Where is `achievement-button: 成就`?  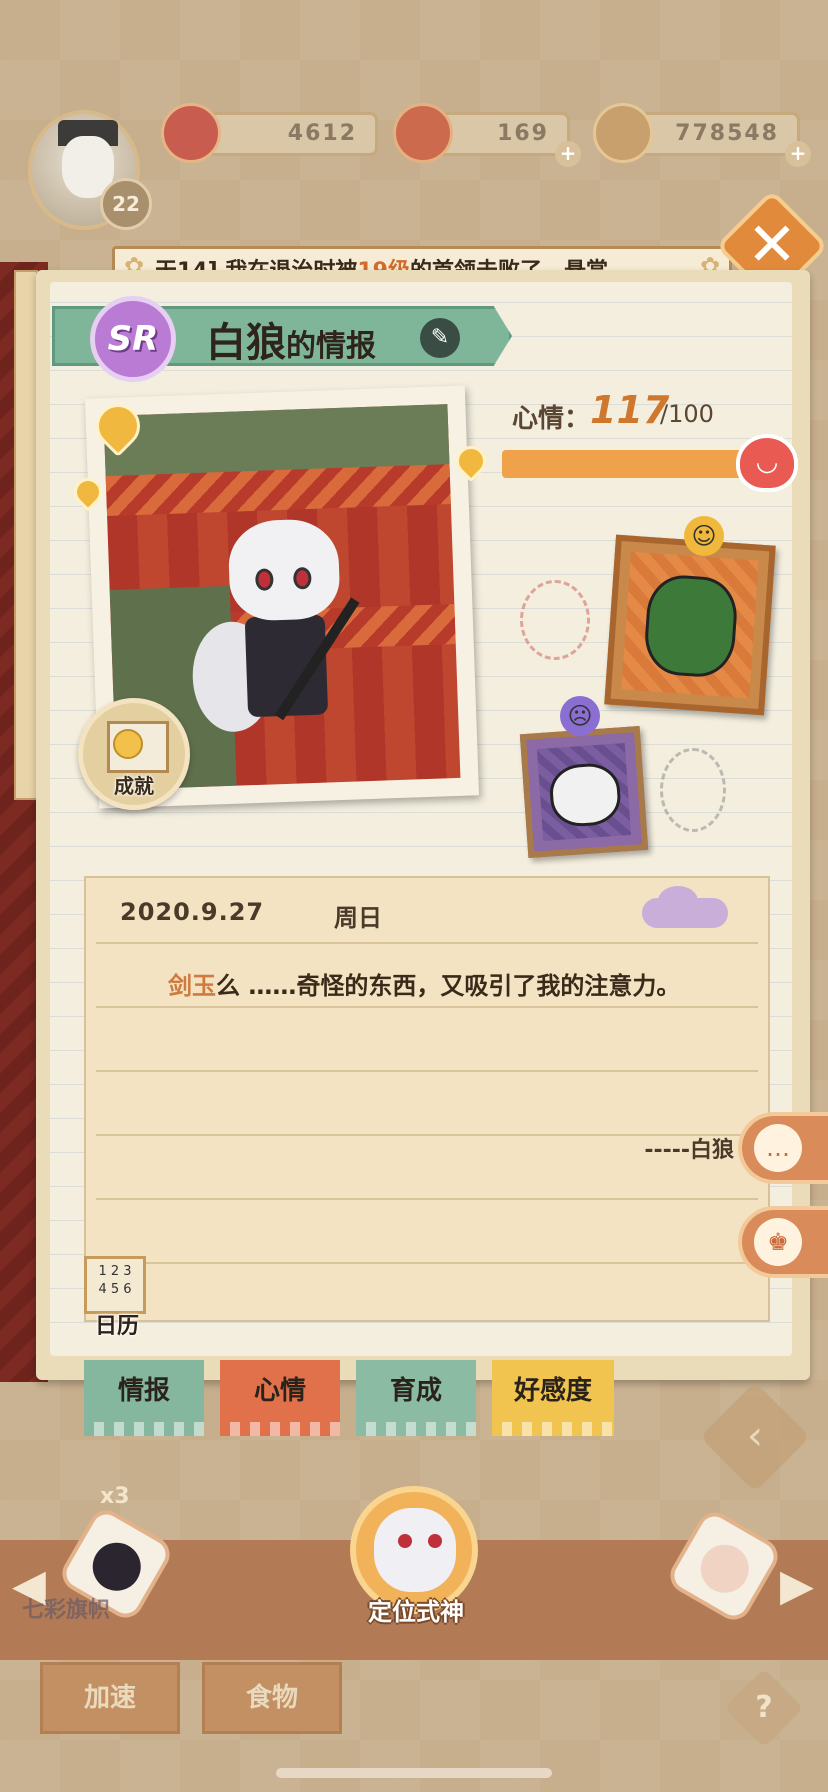 achievement-button: 成就 is located at coordinates (134, 754).